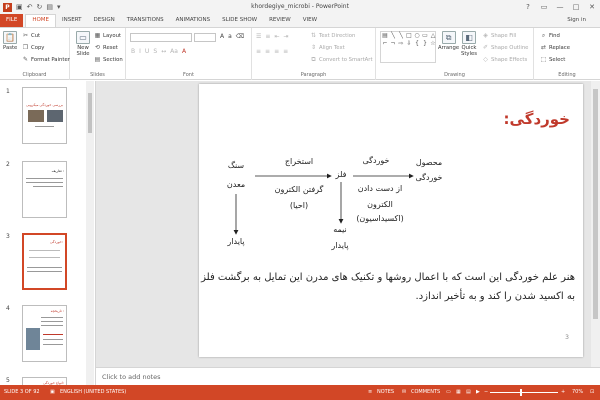  I want to click on shape-line2-icon: ╲, so click(401, 36).